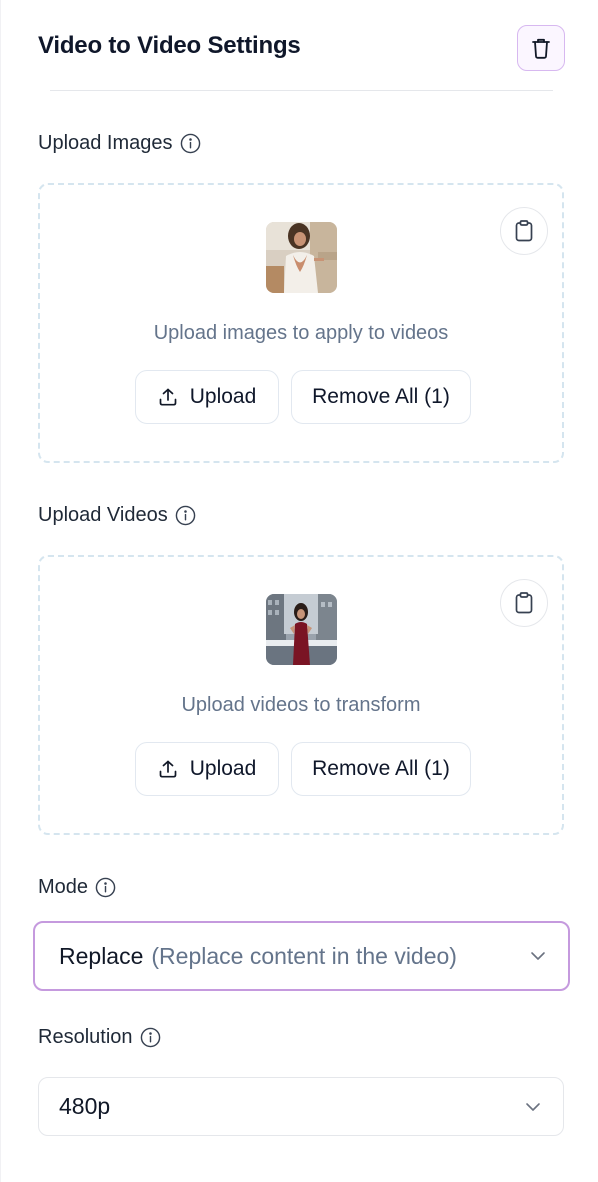 The width and height of the screenshot is (598, 1182). I want to click on videos-dropzone-text: Upload videos to transform, so click(301, 705).